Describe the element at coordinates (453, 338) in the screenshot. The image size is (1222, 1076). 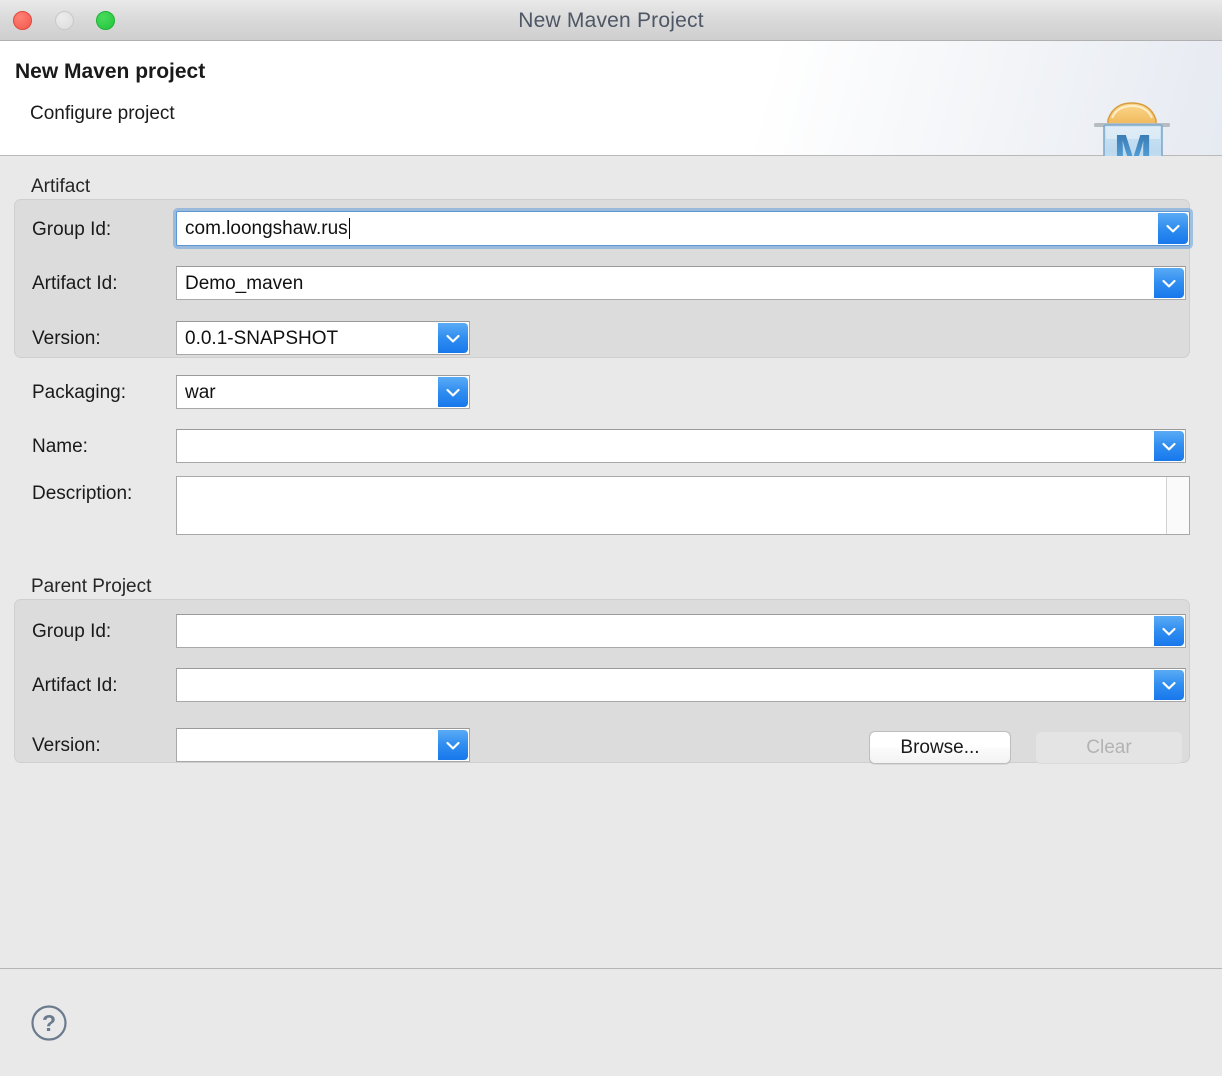
I see `artifact-version-dropdown-arrow` at that location.